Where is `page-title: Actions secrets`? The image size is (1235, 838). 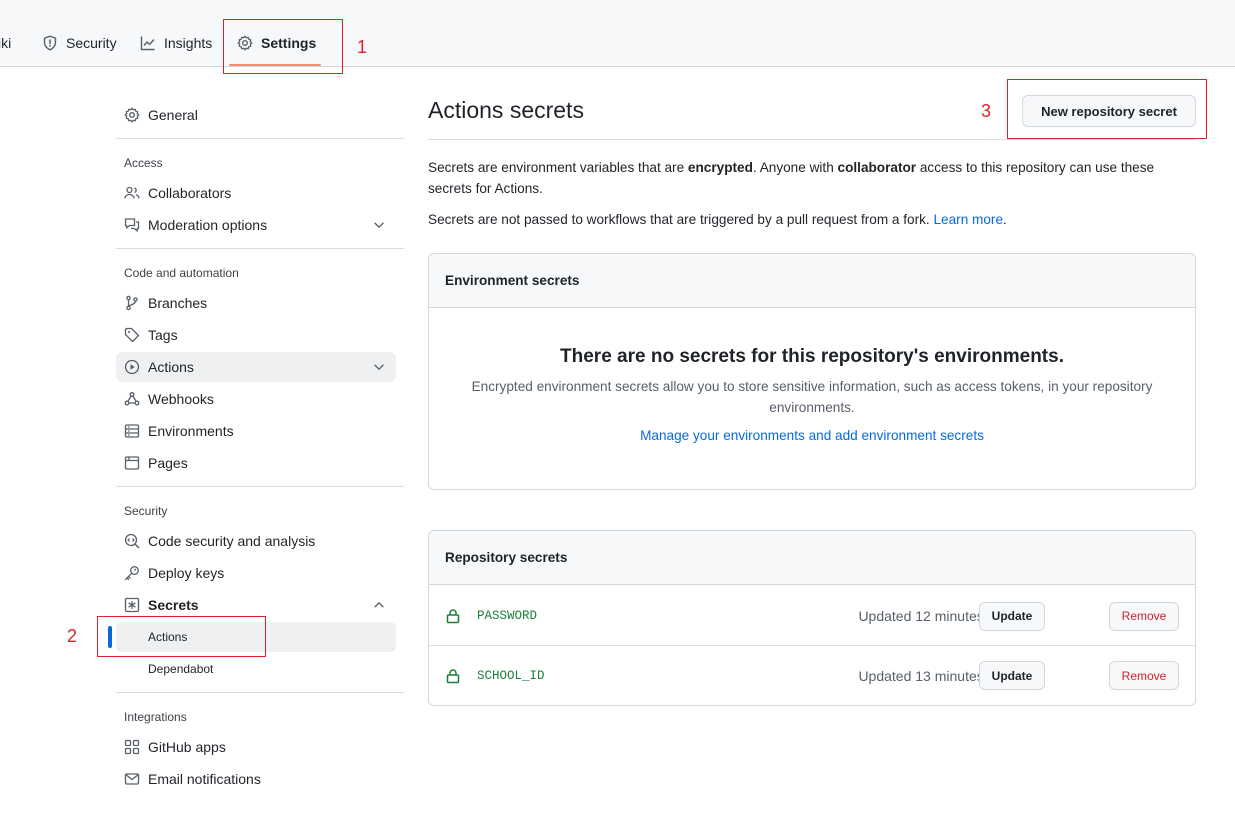 page-title: Actions secrets is located at coordinates (506, 110).